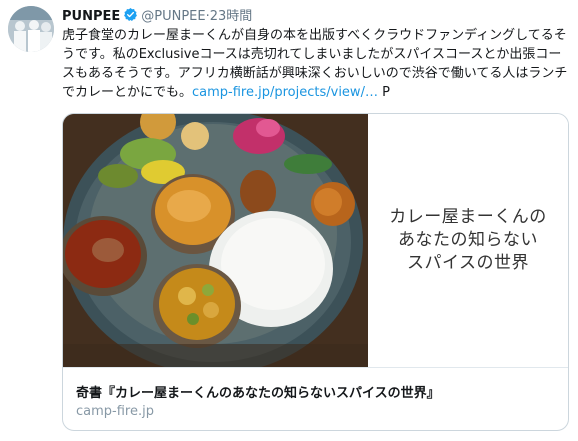 The height and width of the screenshot is (441, 578). Describe the element at coordinates (258, 391) in the screenshot. I see `card-title: 奇書『カレー屋まーくんのあなたの知らないスパイスの世界』` at that location.